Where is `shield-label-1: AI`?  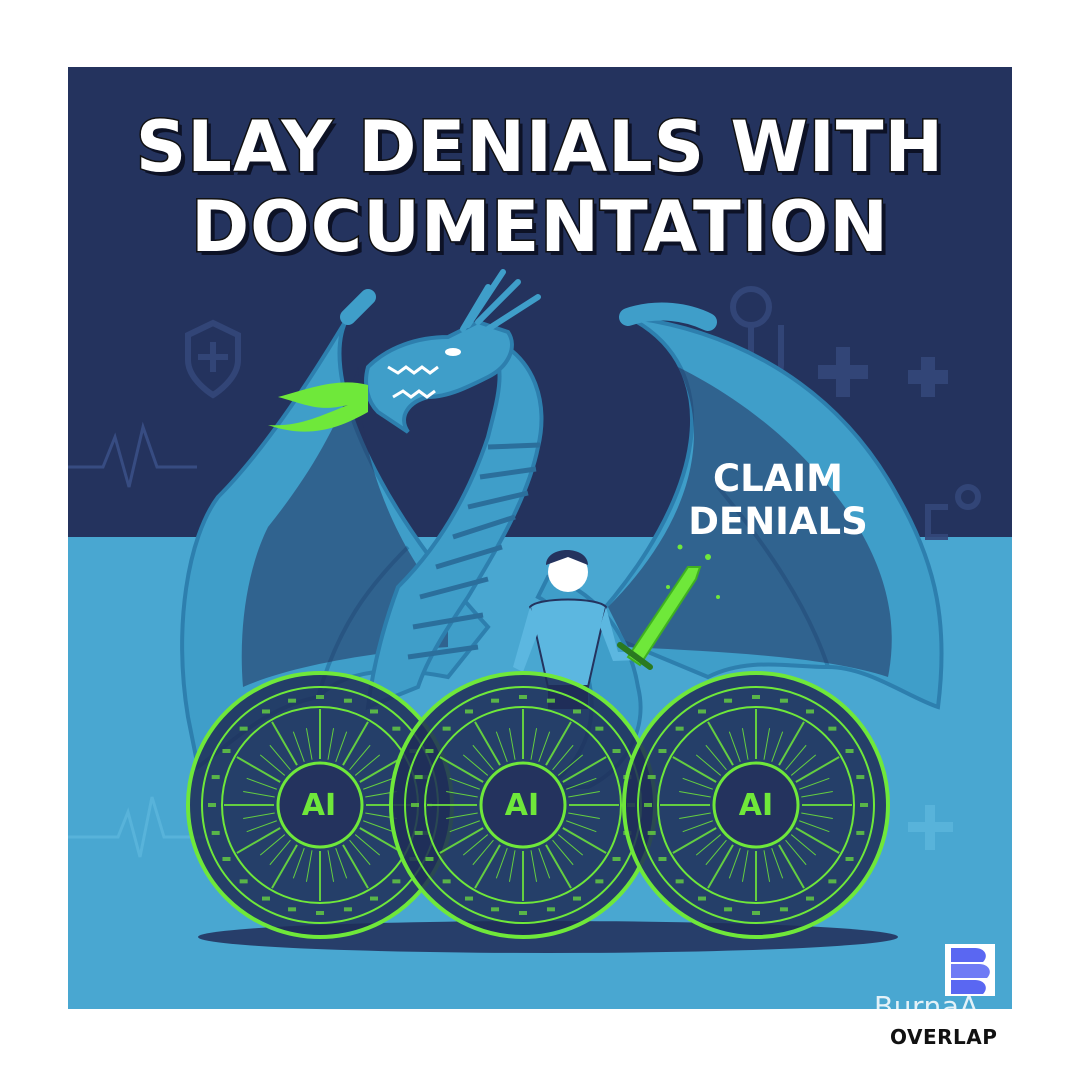 shield-label-1: AI is located at coordinates (319, 805).